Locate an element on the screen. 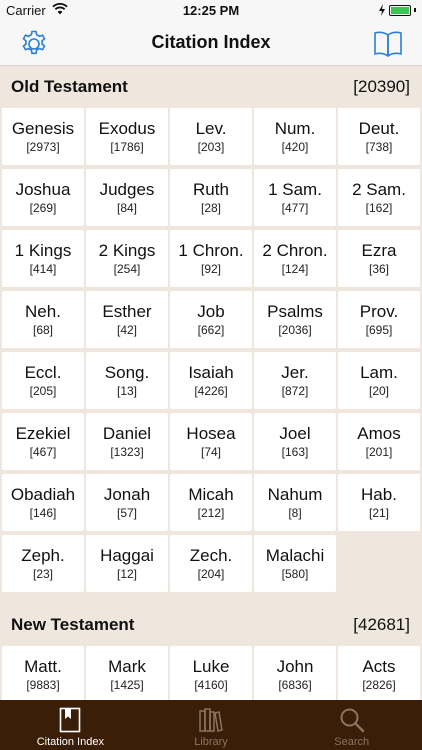 Image resolution: width=422 pixels, height=750 pixels. battery-icon is located at coordinates (397, 10).